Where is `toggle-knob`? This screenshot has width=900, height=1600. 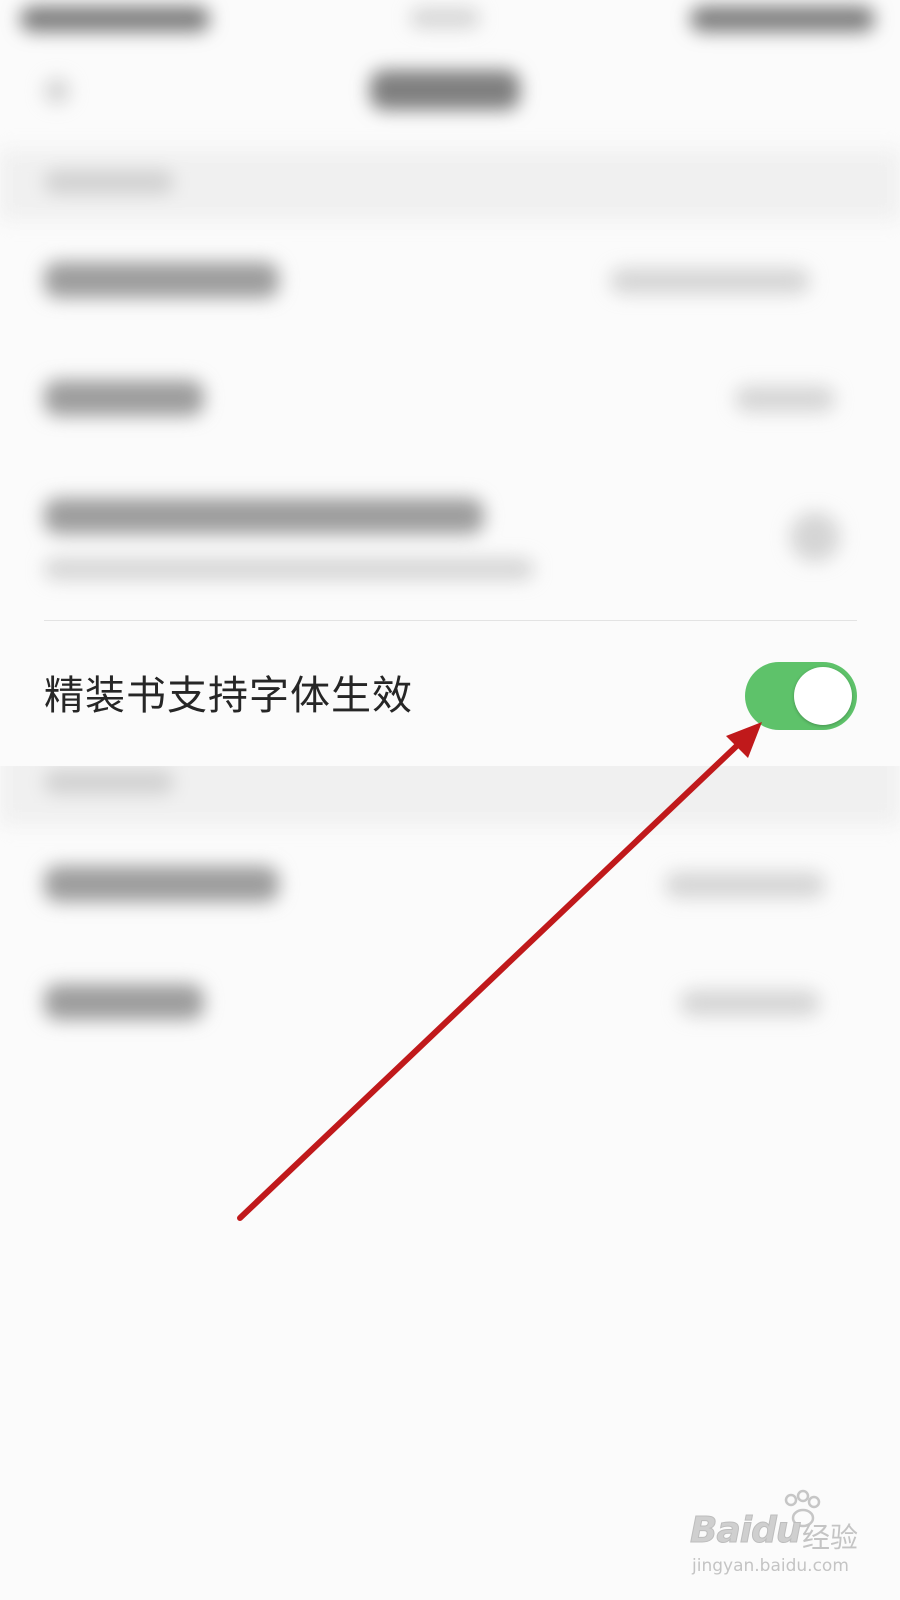 toggle-knob is located at coordinates (823, 696).